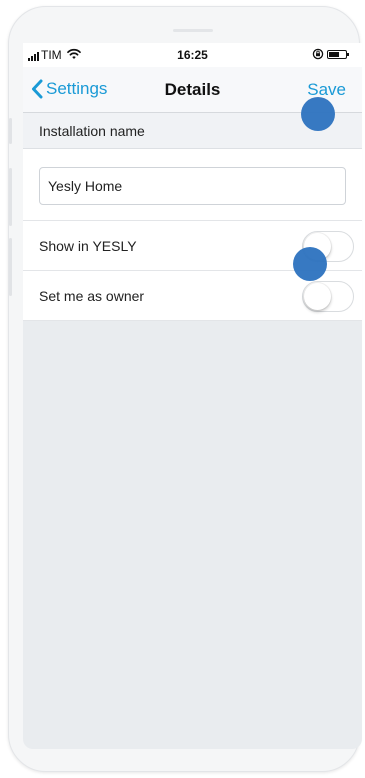 The width and height of the screenshot is (365, 778). Describe the element at coordinates (318, 54) in the screenshot. I see `rotation-lock-icon` at that location.